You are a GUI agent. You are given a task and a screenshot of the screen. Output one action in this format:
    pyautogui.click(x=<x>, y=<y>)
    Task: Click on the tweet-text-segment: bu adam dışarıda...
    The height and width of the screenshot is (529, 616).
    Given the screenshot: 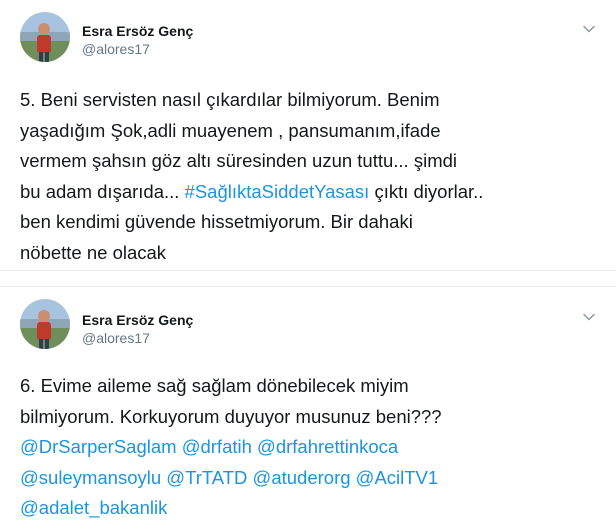 What is the action you would take?
    pyautogui.click(x=102, y=191)
    